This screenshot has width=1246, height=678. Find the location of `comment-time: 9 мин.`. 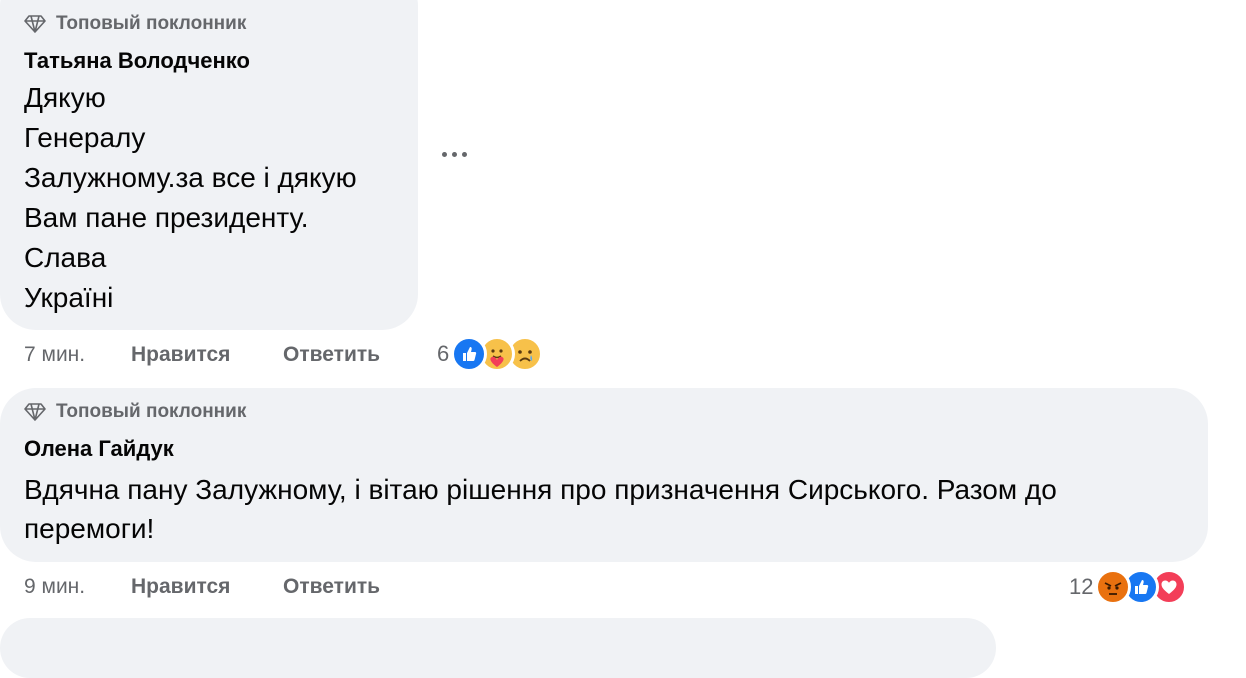

comment-time: 9 мин. is located at coordinates (77, 587).